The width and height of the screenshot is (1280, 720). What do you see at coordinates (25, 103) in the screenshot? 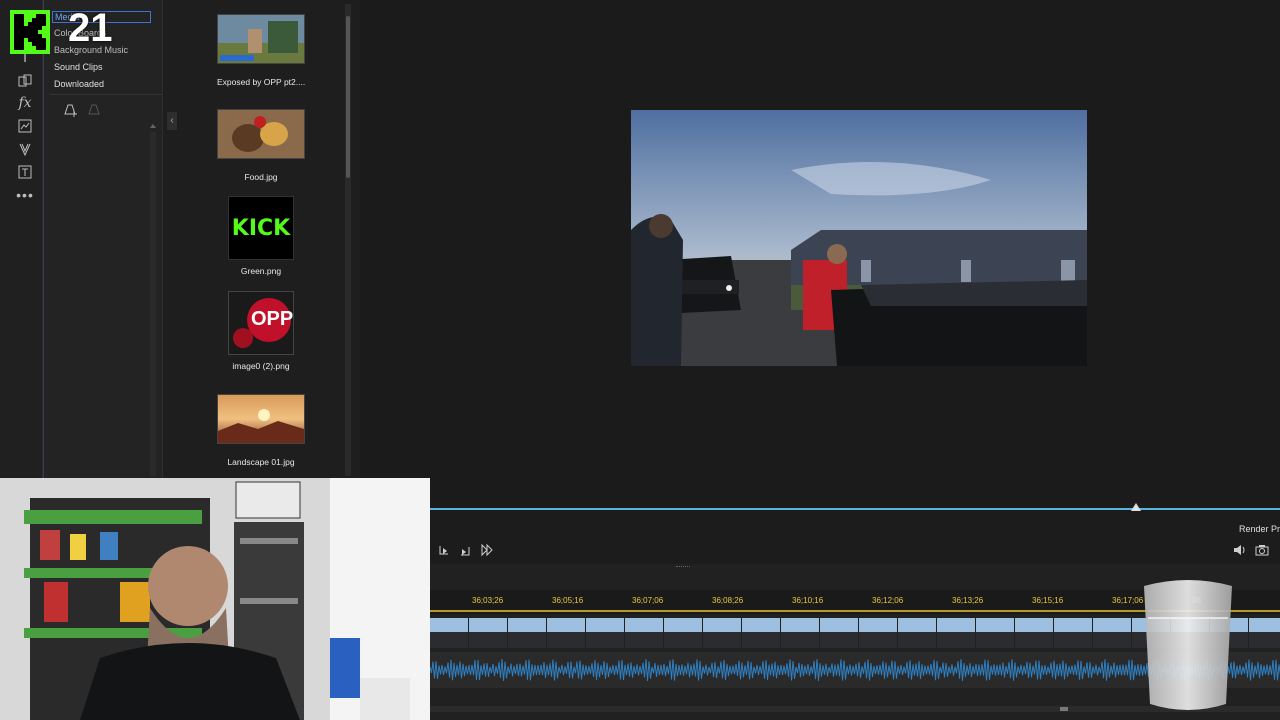
I see `effects-icon: fx` at bounding box center [25, 103].